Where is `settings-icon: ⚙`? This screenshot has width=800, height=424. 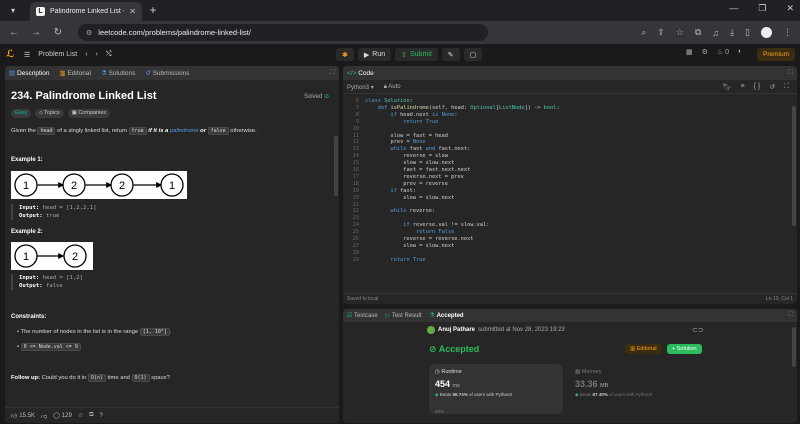
settings-icon: ⚙ is located at coordinates (705, 52).